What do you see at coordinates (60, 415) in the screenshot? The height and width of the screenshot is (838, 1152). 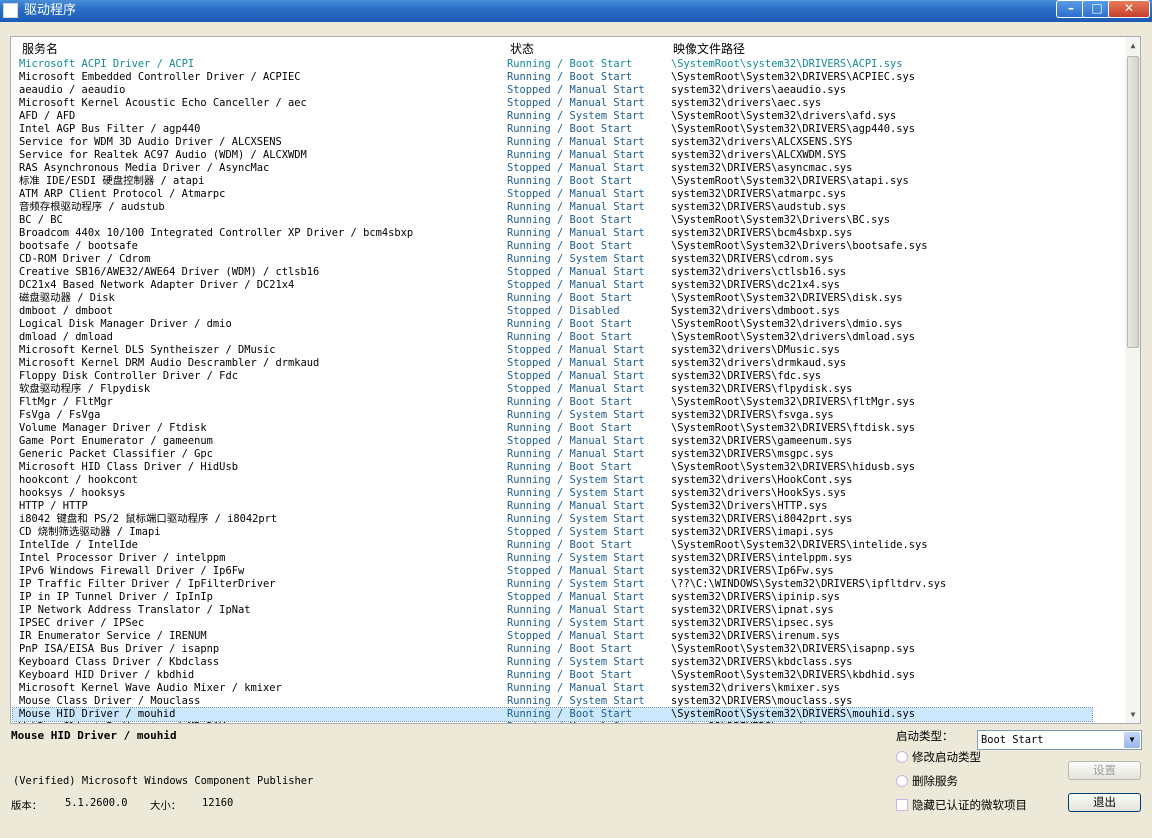 I see `row-service-name: FsVga / FsVga` at bounding box center [60, 415].